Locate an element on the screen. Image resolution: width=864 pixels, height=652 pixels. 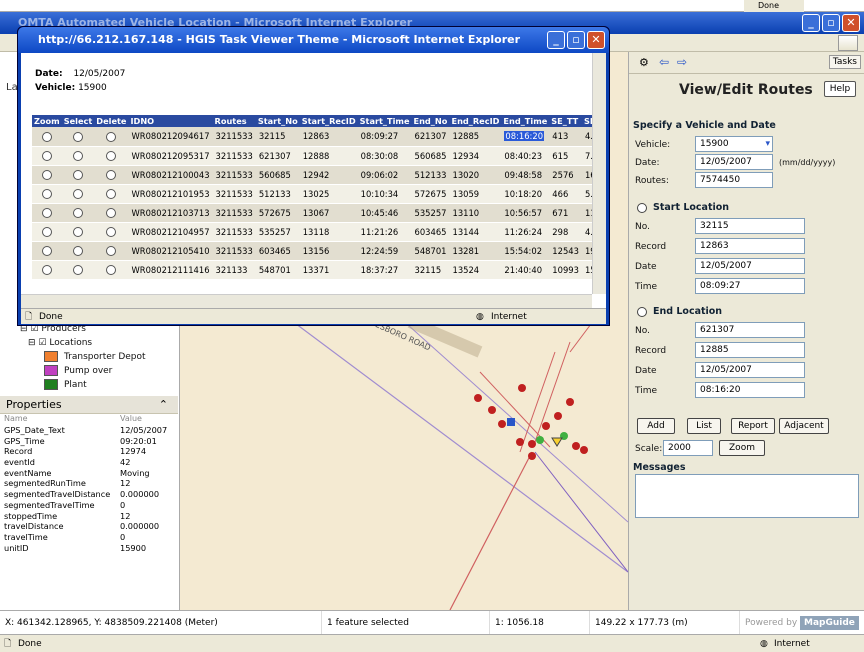
start-location-radio is located at coordinates (642, 208).